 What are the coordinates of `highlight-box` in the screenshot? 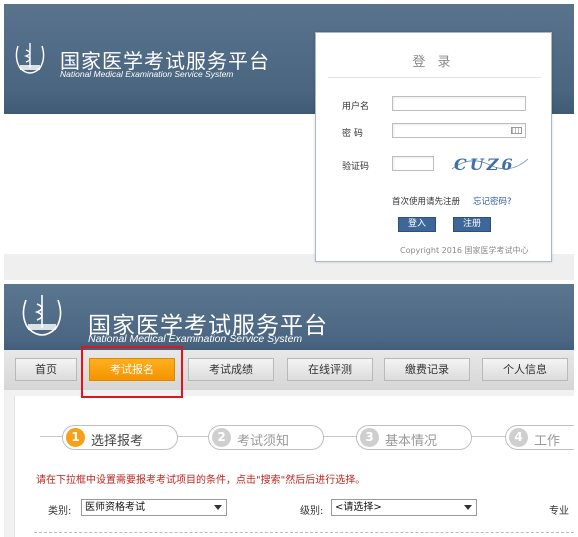 It's located at (132, 372).